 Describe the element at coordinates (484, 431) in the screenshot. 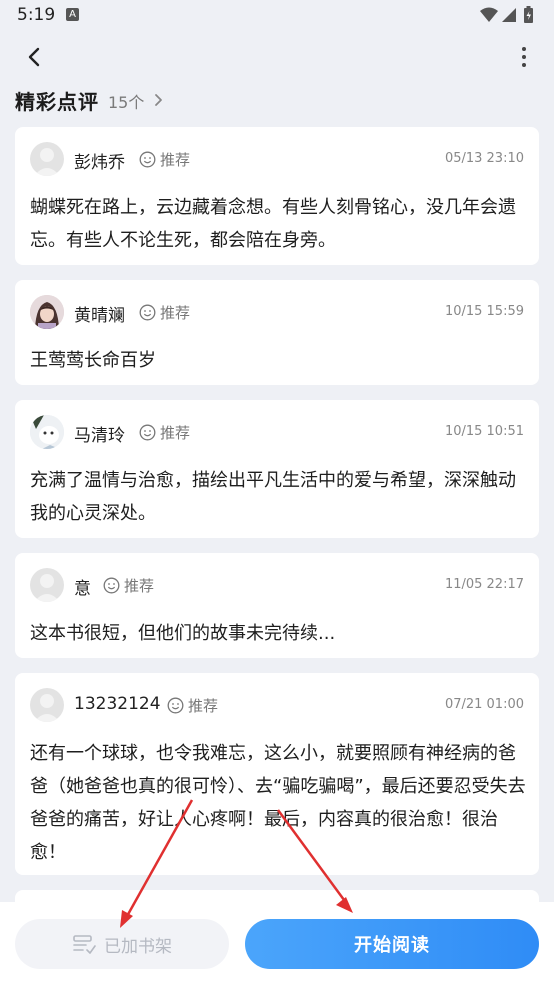

I see `review-date: 10/15 10:51` at that location.